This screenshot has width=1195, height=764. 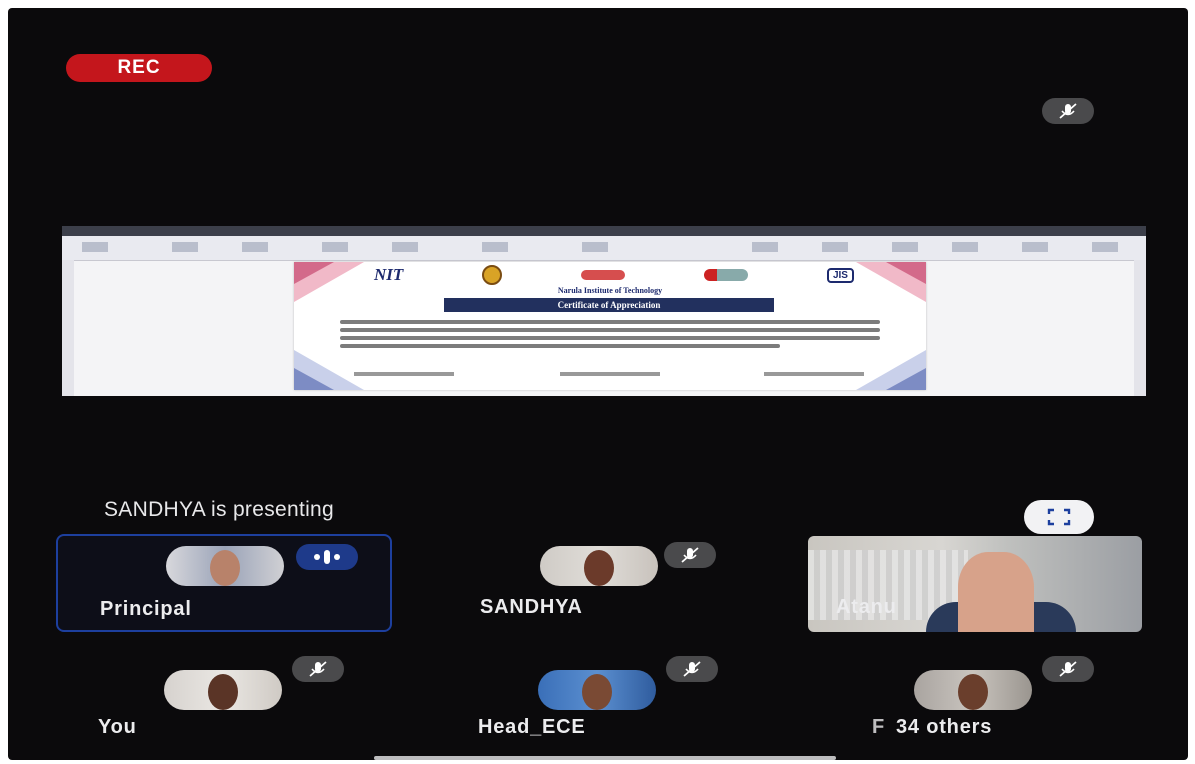 I want to click on speaking-indicator, so click(x=327, y=557).